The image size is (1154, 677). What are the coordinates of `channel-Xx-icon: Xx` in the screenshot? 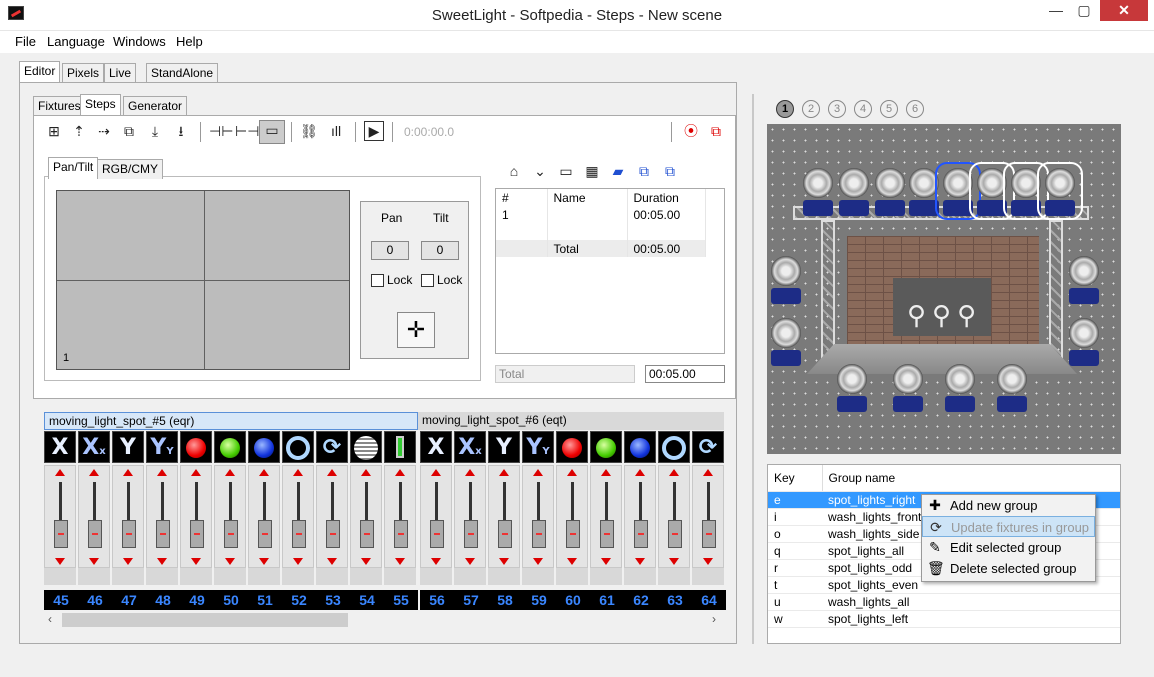 It's located at (94, 447).